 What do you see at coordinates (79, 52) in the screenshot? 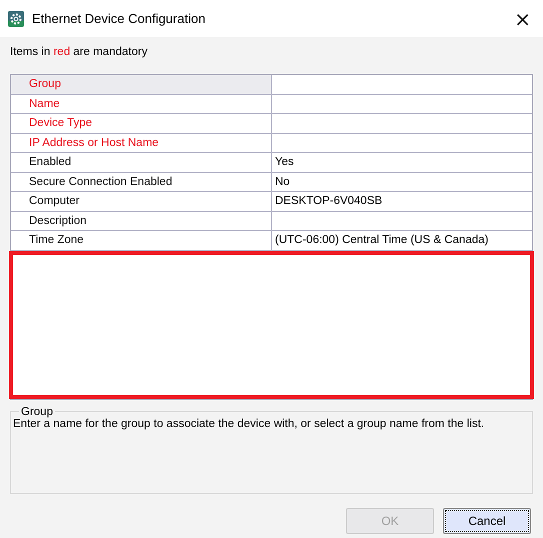
I see `mandatory-note: Items in red are mandatory` at bounding box center [79, 52].